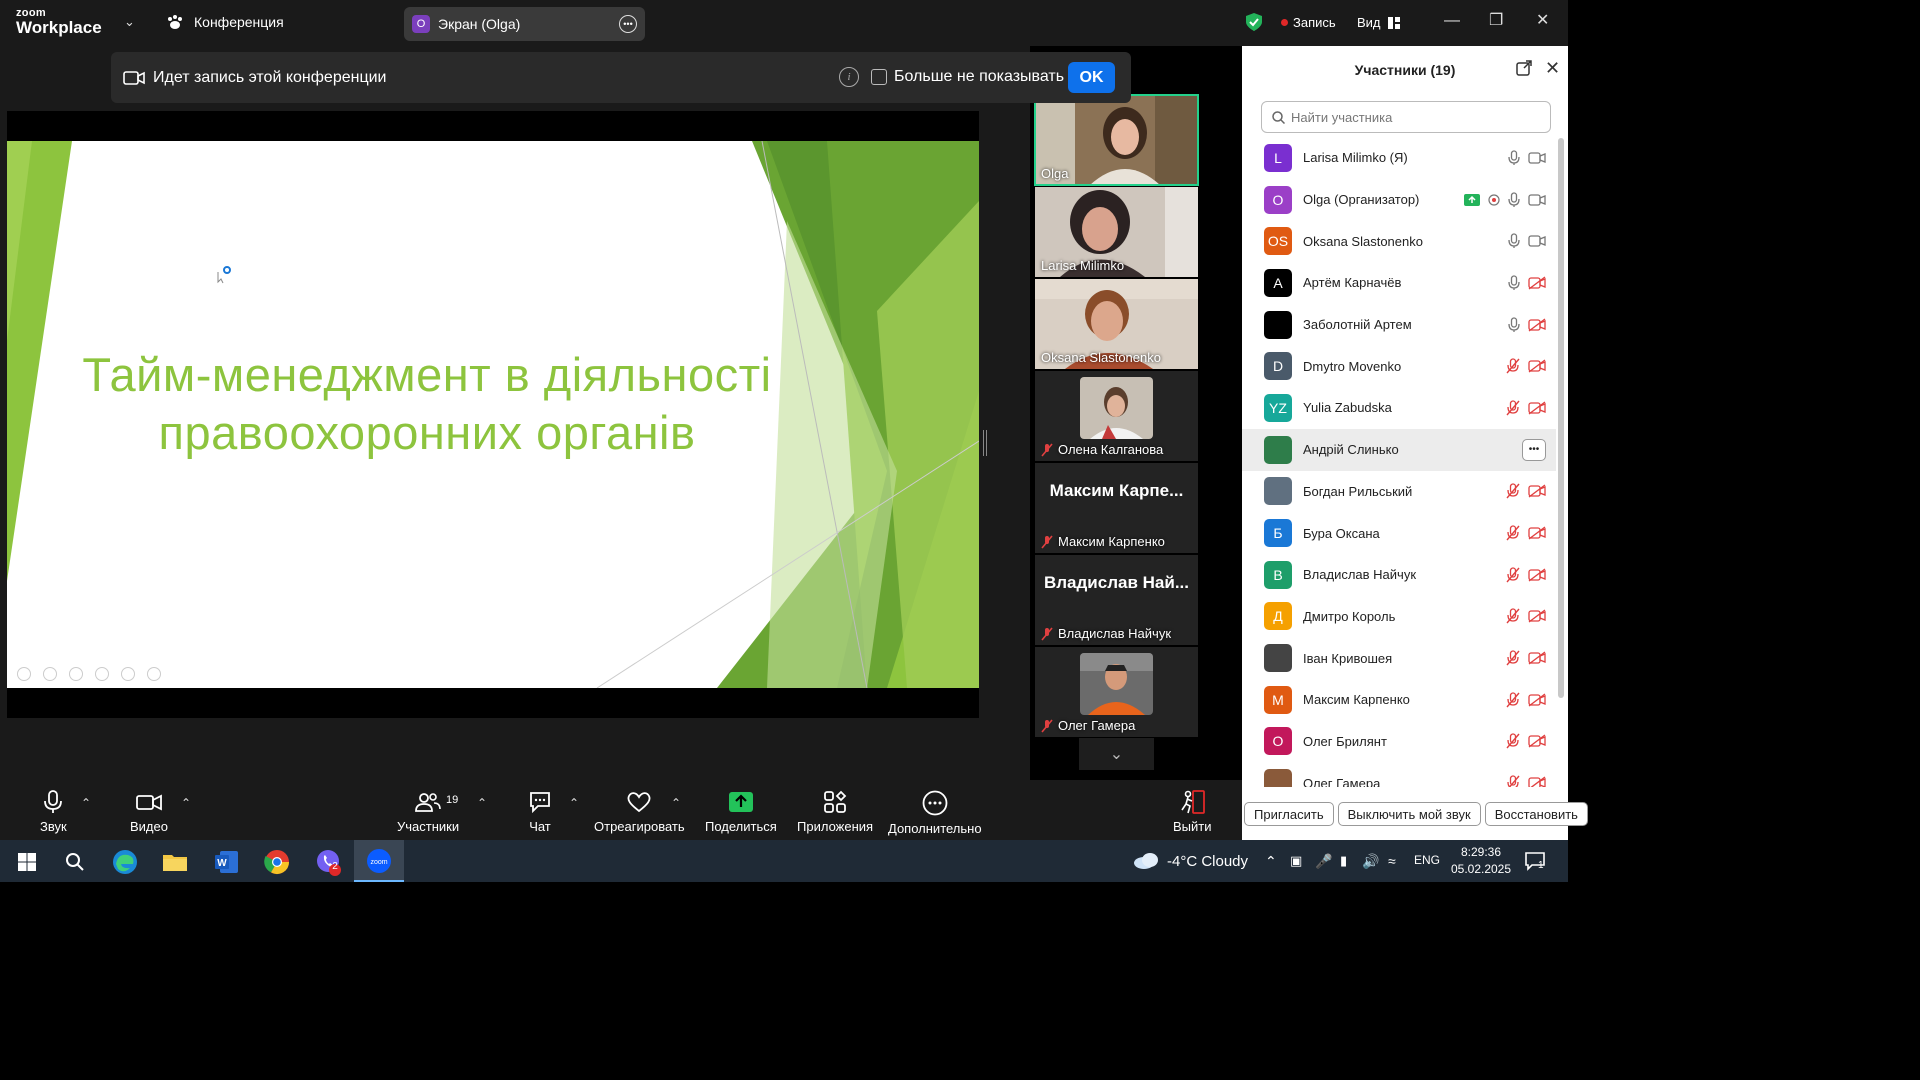 Image resolution: width=1920 pixels, height=1080 pixels. What do you see at coordinates (1399, 700) in the screenshot?
I see `participant-row: М Максим Карпенко` at bounding box center [1399, 700].